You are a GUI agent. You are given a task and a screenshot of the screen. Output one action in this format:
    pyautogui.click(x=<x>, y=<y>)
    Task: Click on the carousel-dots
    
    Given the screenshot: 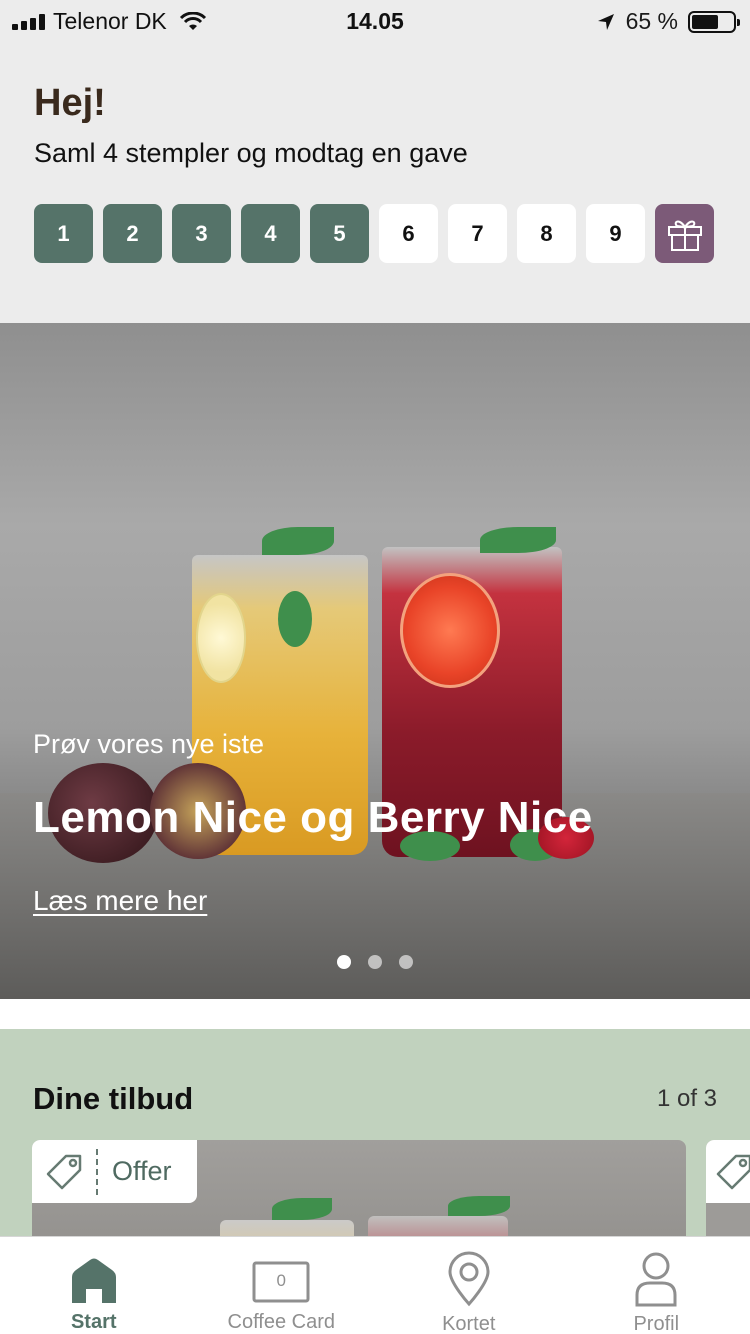 What is the action you would take?
    pyautogui.click(x=375, y=962)
    